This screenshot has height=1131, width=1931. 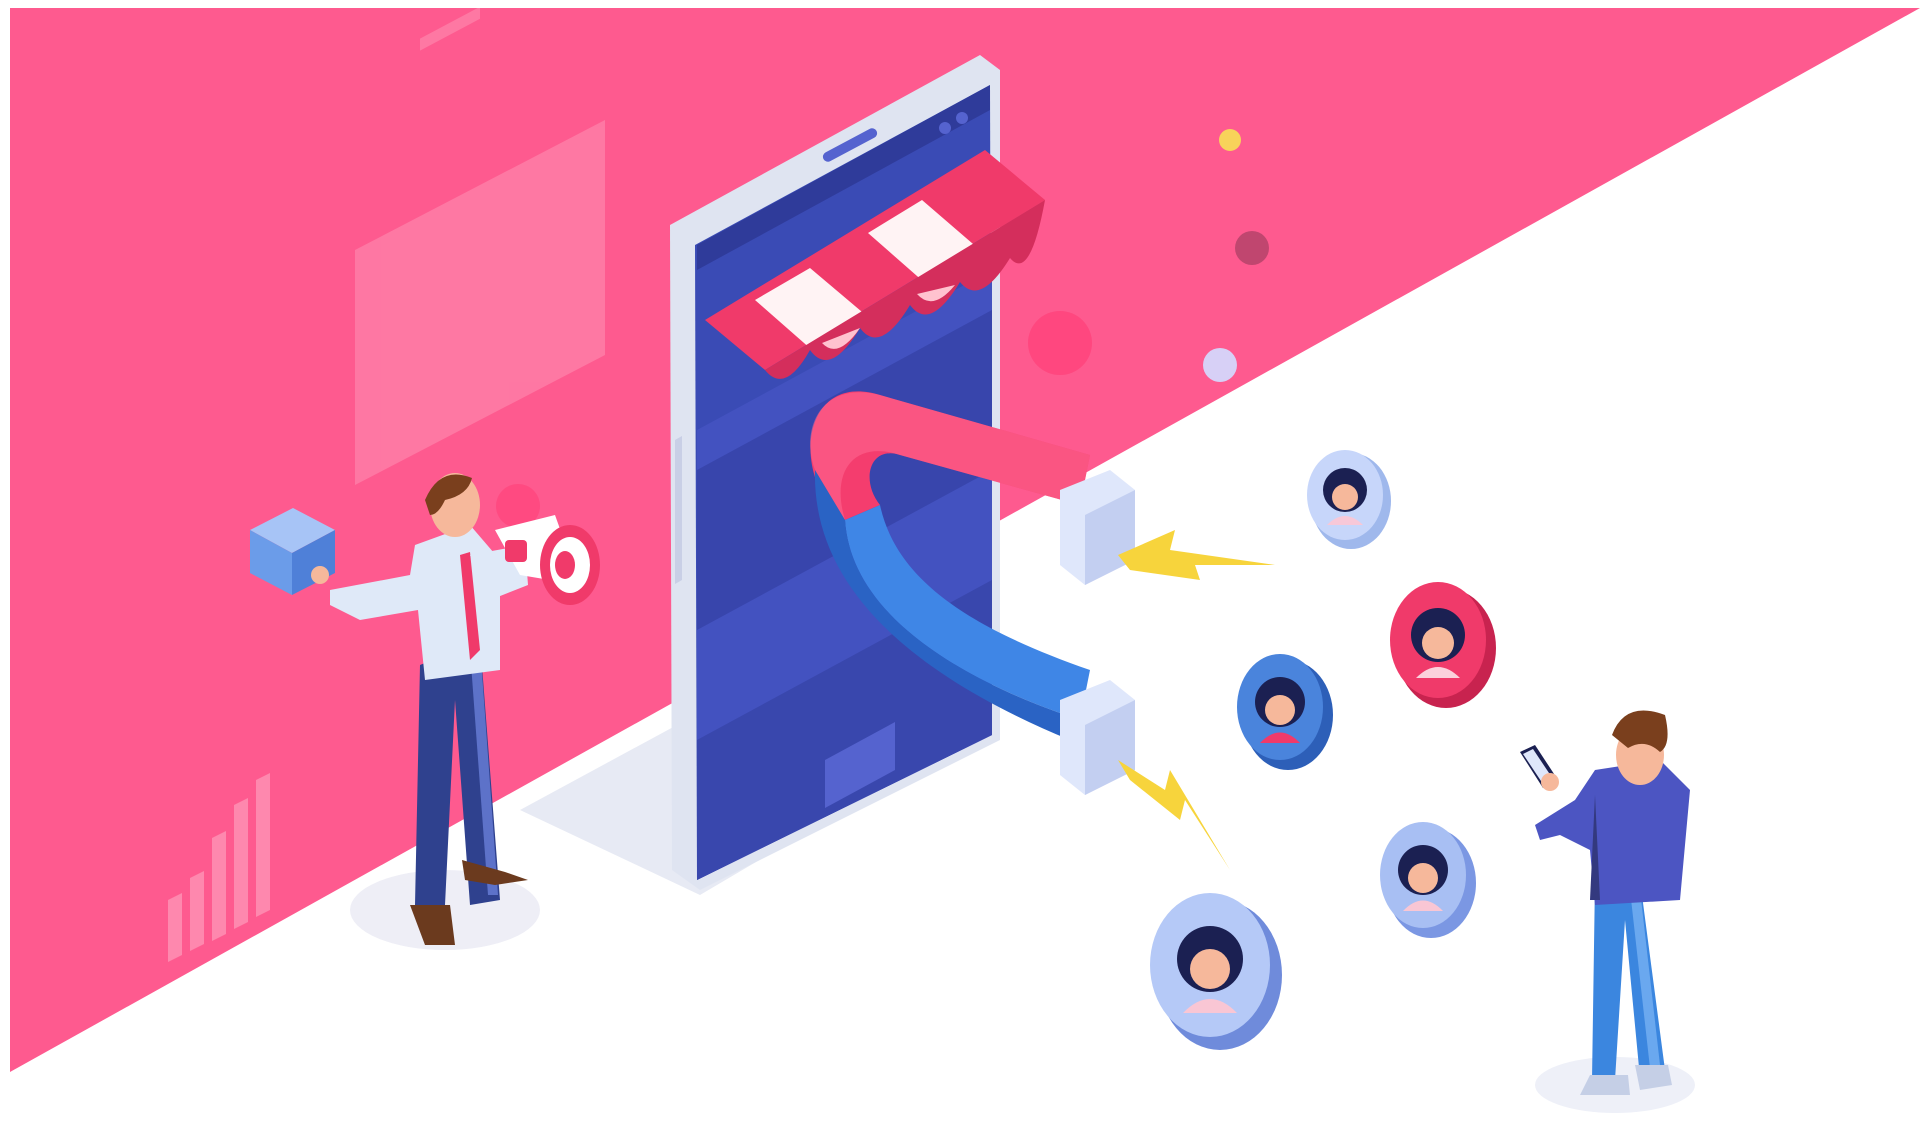 What do you see at coordinates (1607, 911) in the screenshot?
I see `customer-with-phone` at bounding box center [1607, 911].